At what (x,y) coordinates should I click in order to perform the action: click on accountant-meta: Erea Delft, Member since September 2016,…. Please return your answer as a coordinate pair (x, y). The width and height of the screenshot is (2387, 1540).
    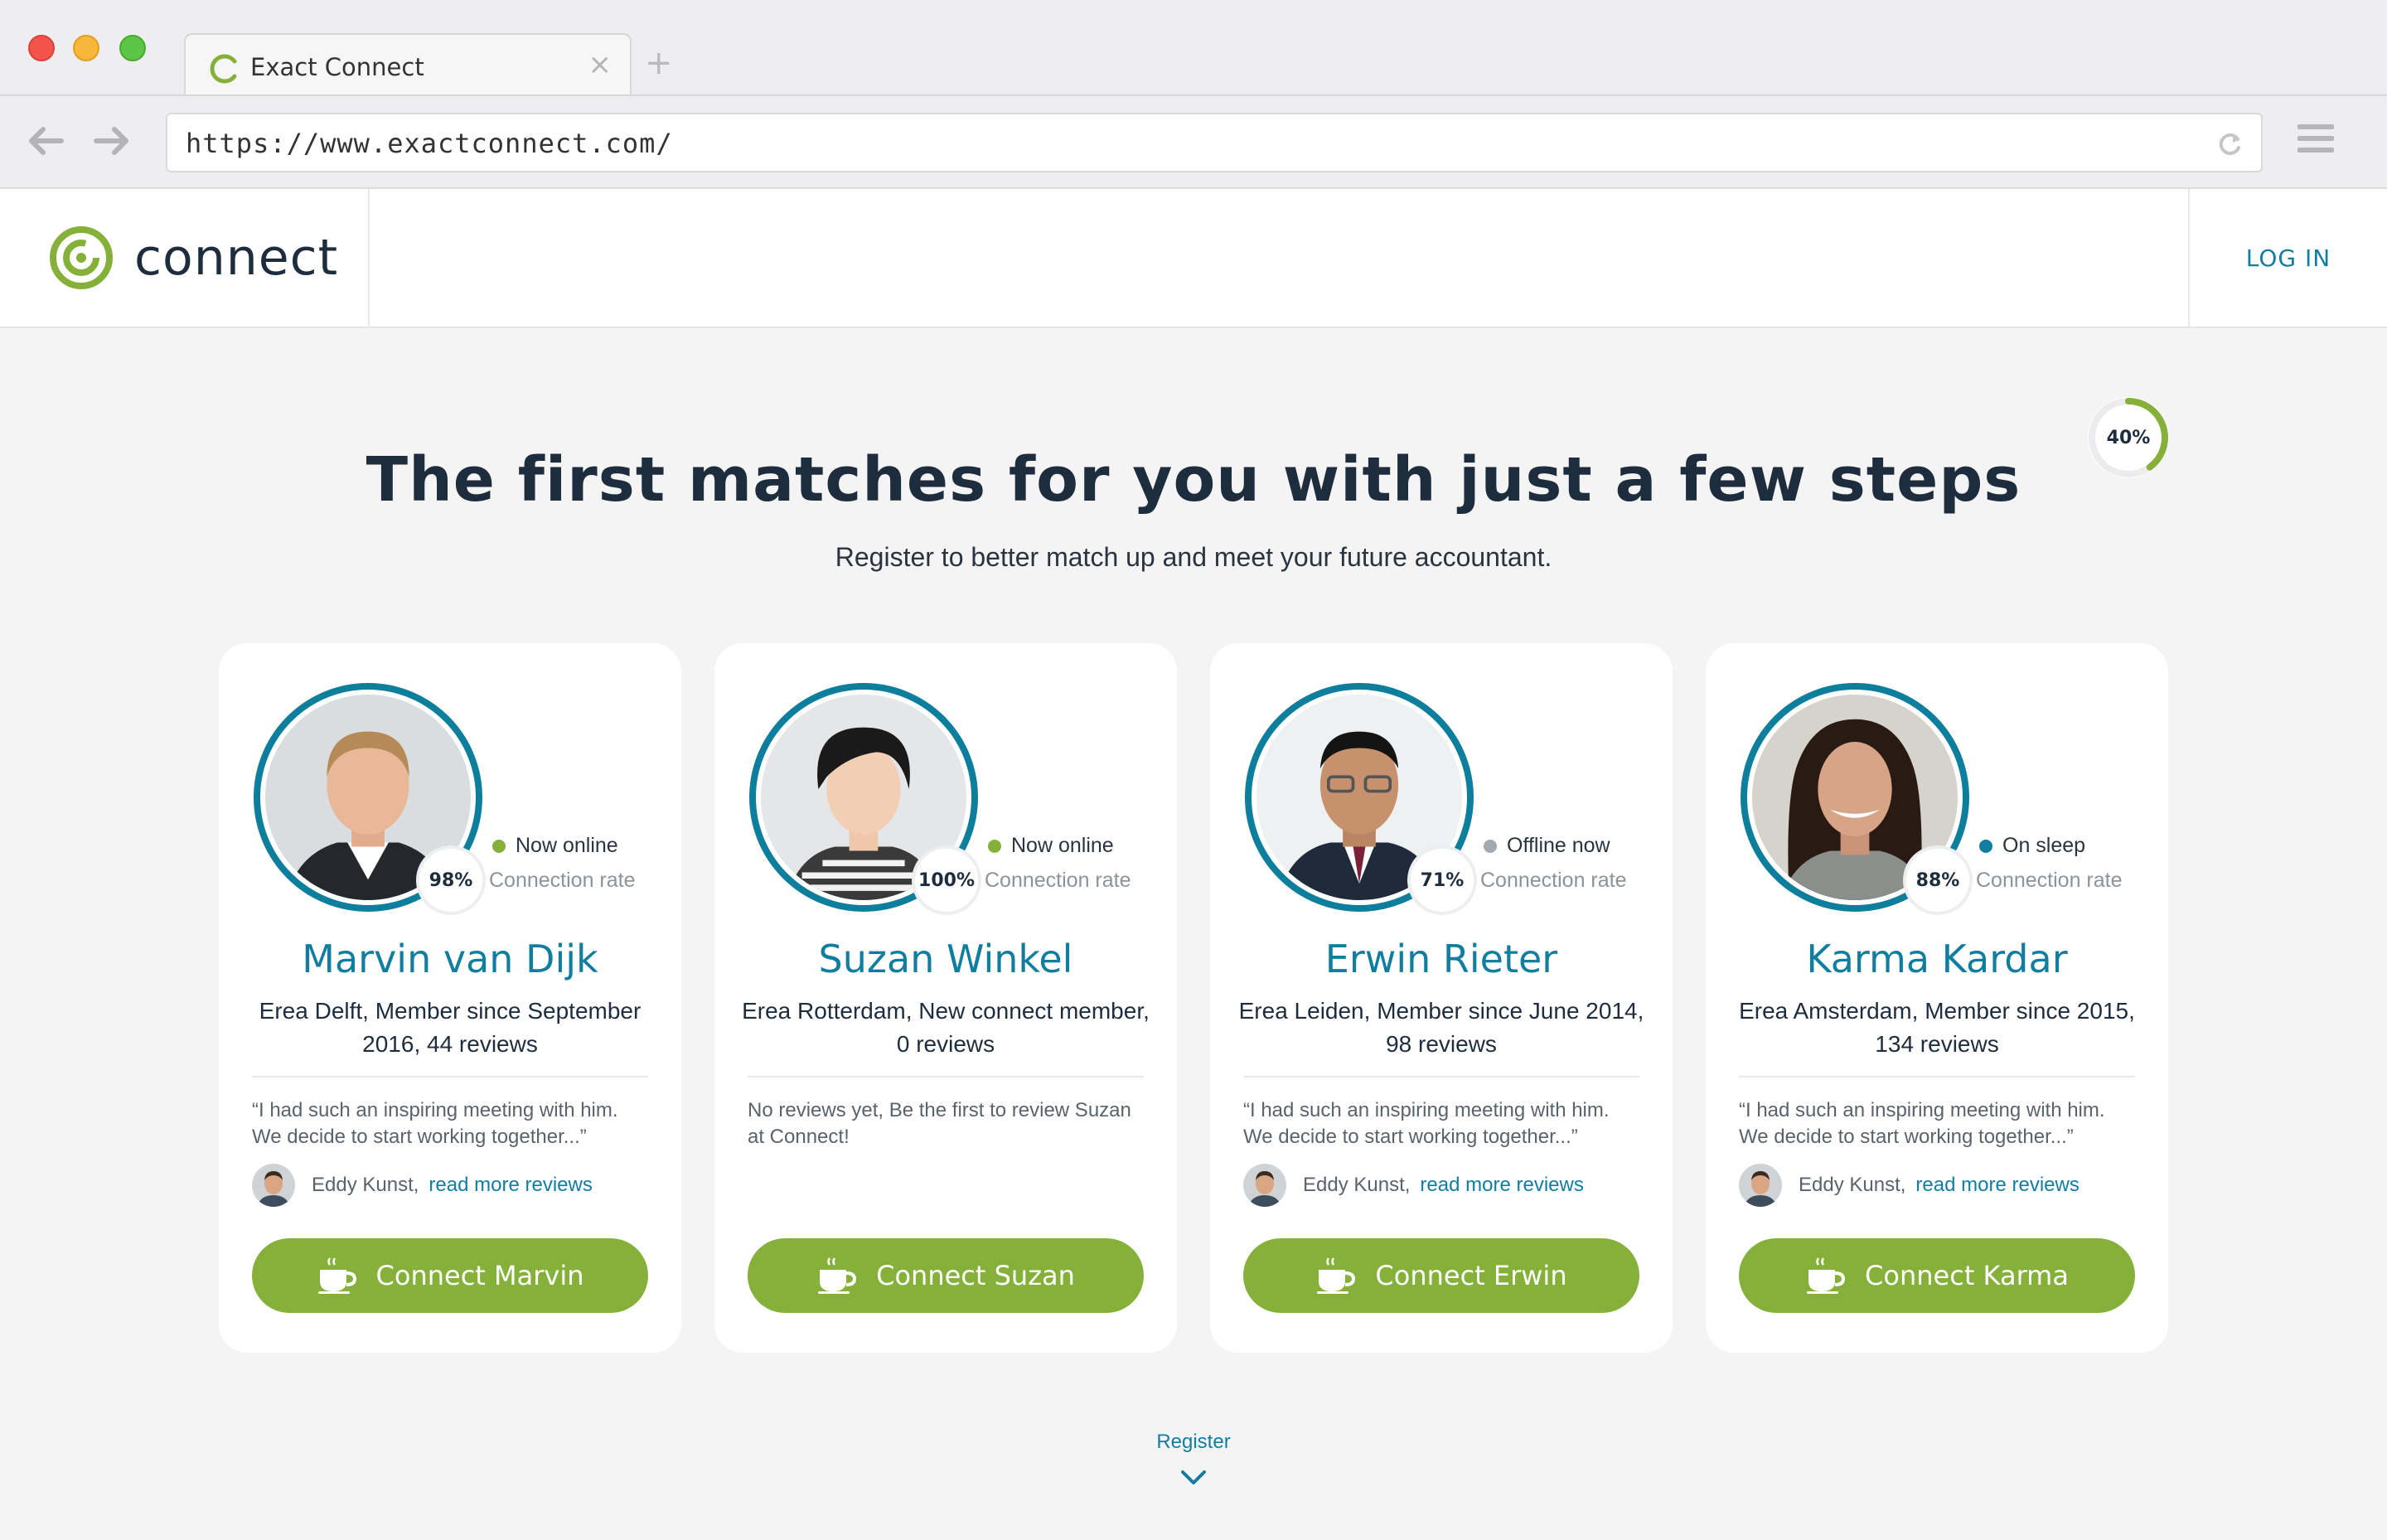
    Looking at the image, I should click on (450, 1027).